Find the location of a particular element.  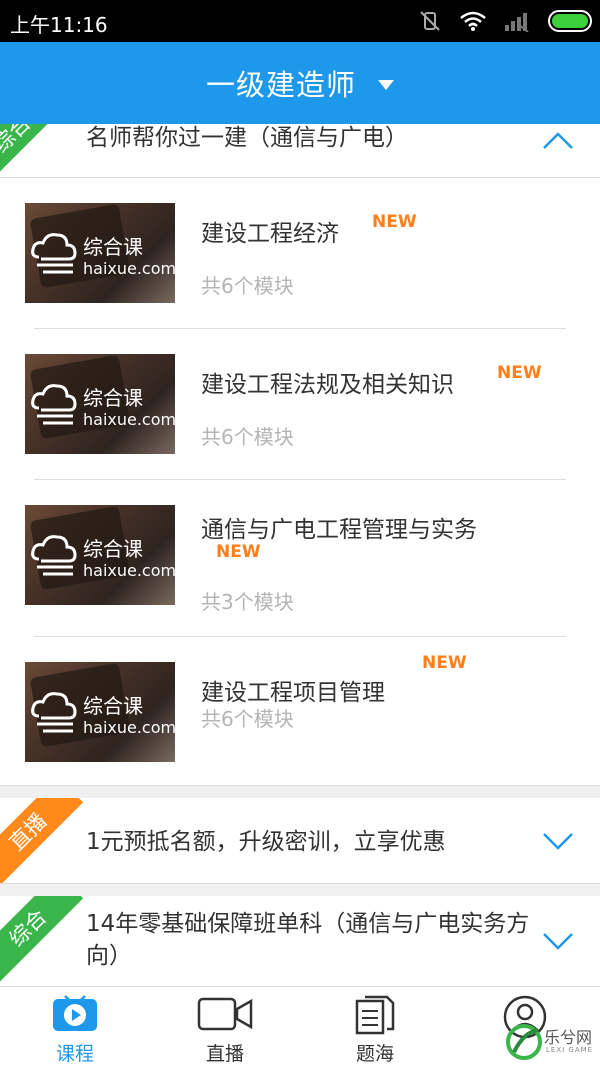

section-header-1: 综合 名师帮你过一建（通信与广电） is located at coordinates (300, 151).